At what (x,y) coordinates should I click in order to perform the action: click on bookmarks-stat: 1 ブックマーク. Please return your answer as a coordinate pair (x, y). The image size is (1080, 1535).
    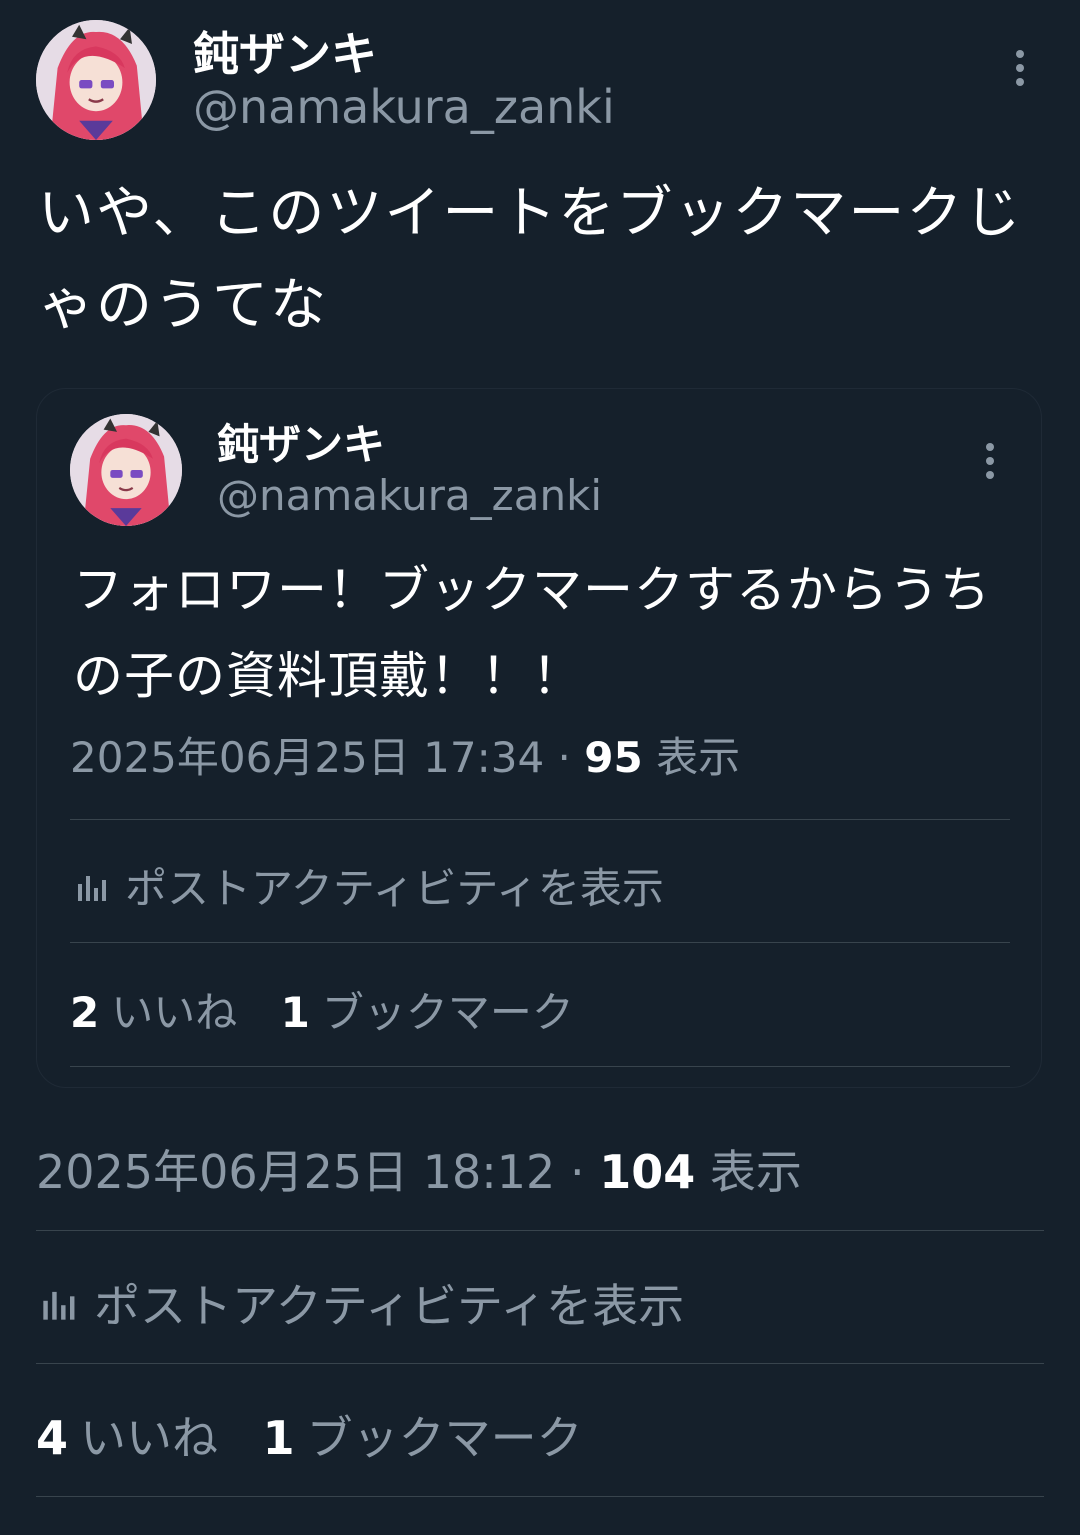
    Looking at the image, I should click on (423, 1438).